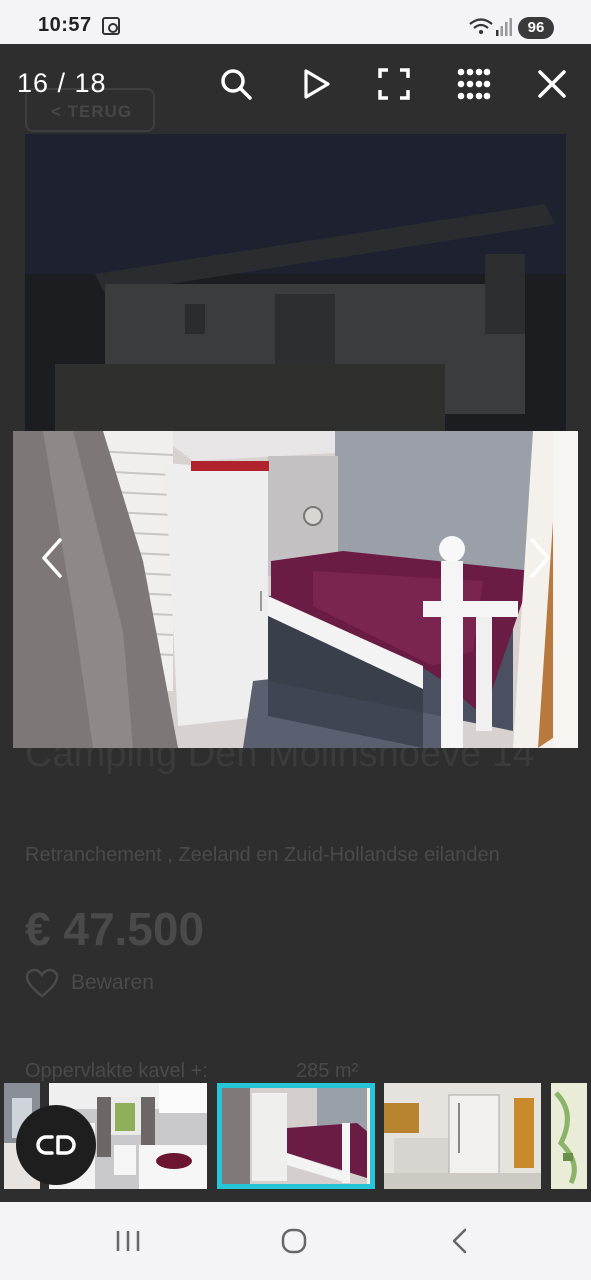  What do you see at coordinates (128, 1241) in the screenshot?
I see `recent-apps-icon` at bounding box center [128, 1241].